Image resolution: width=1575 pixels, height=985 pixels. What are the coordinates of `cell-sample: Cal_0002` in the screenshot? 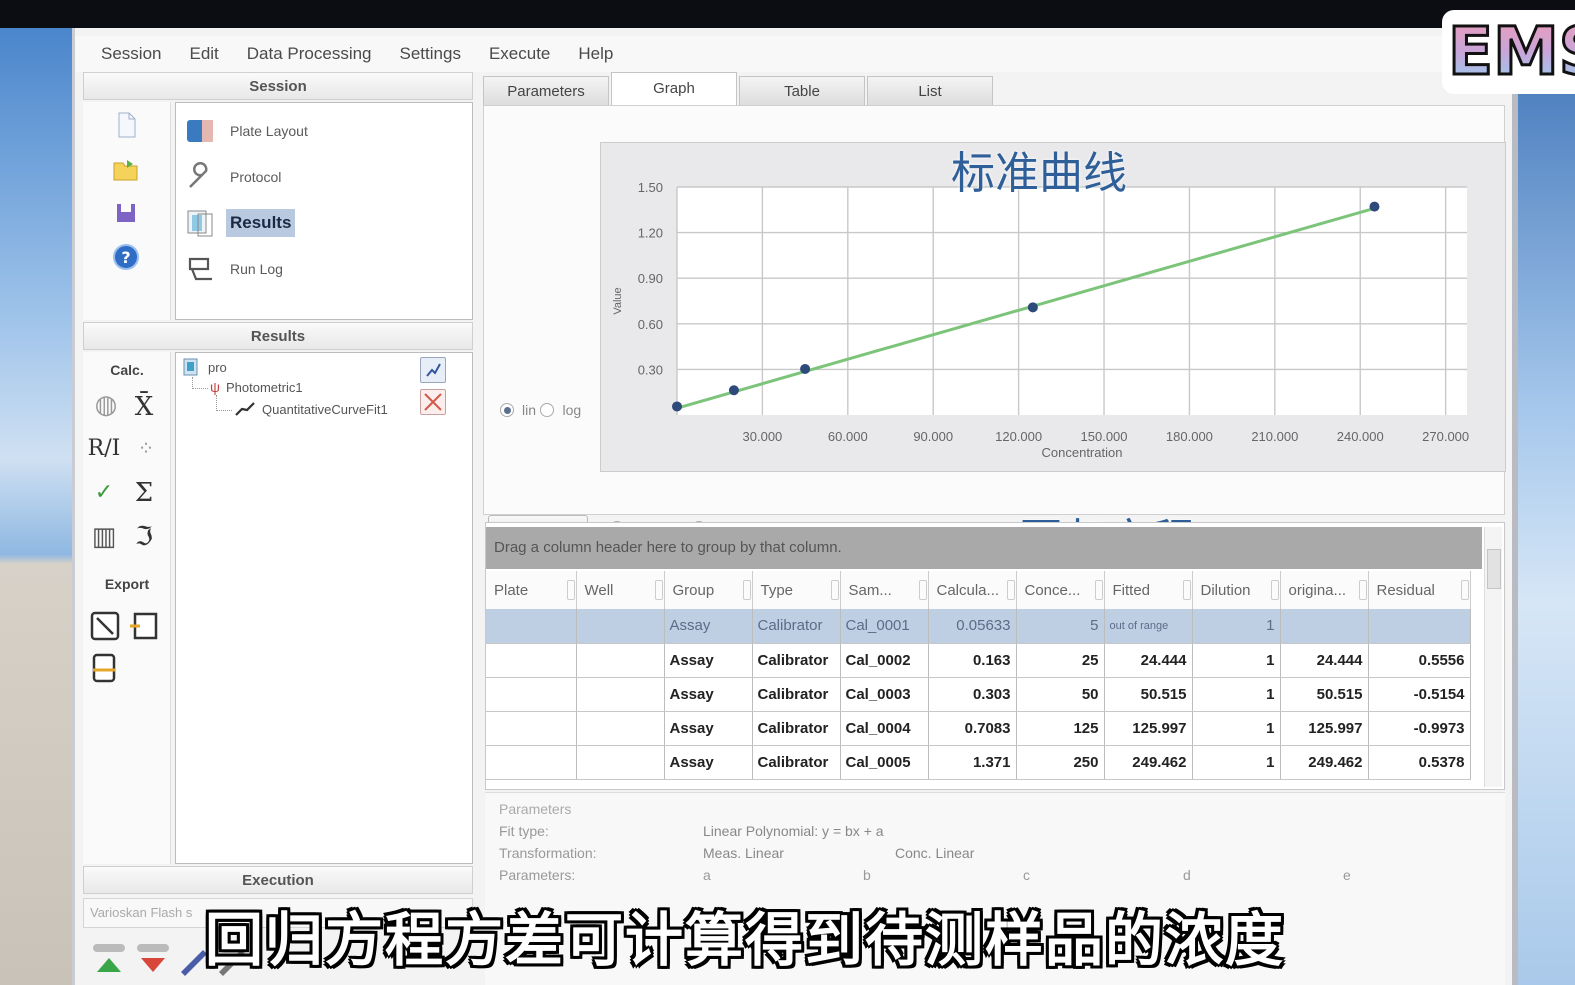 It's located at (884, 660).